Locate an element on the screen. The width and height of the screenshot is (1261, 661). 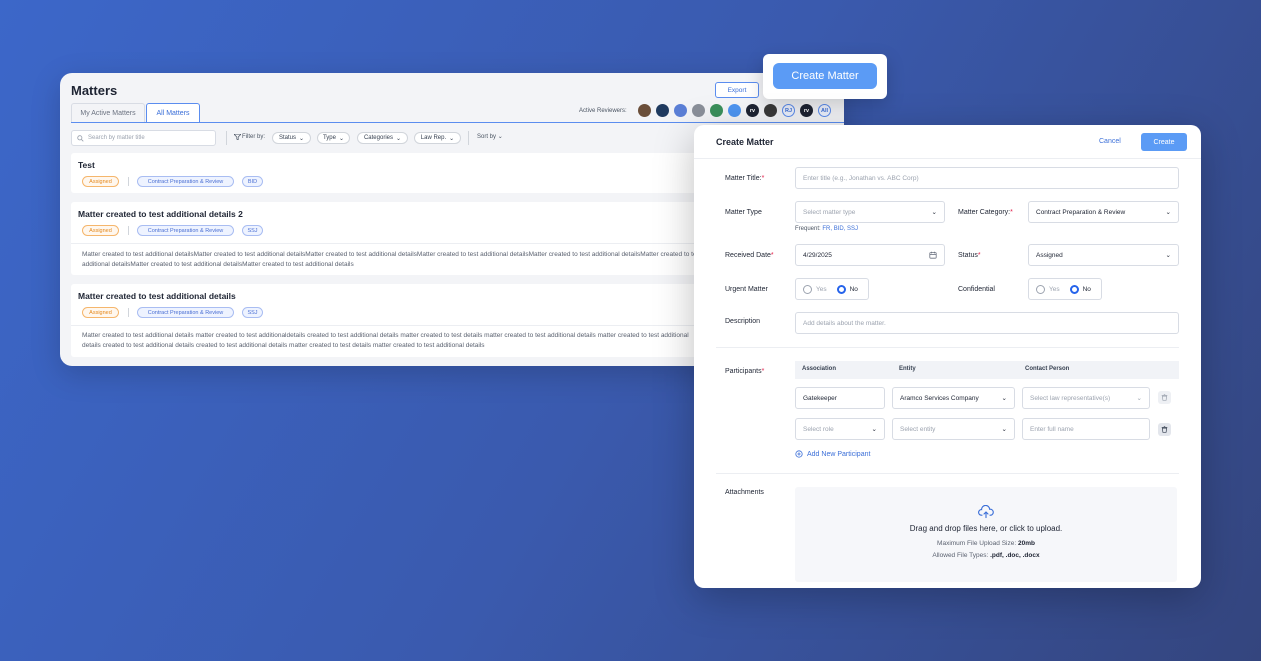
entity-select: Aramco Services Company ⌄ is located at coordinates (953, 398).